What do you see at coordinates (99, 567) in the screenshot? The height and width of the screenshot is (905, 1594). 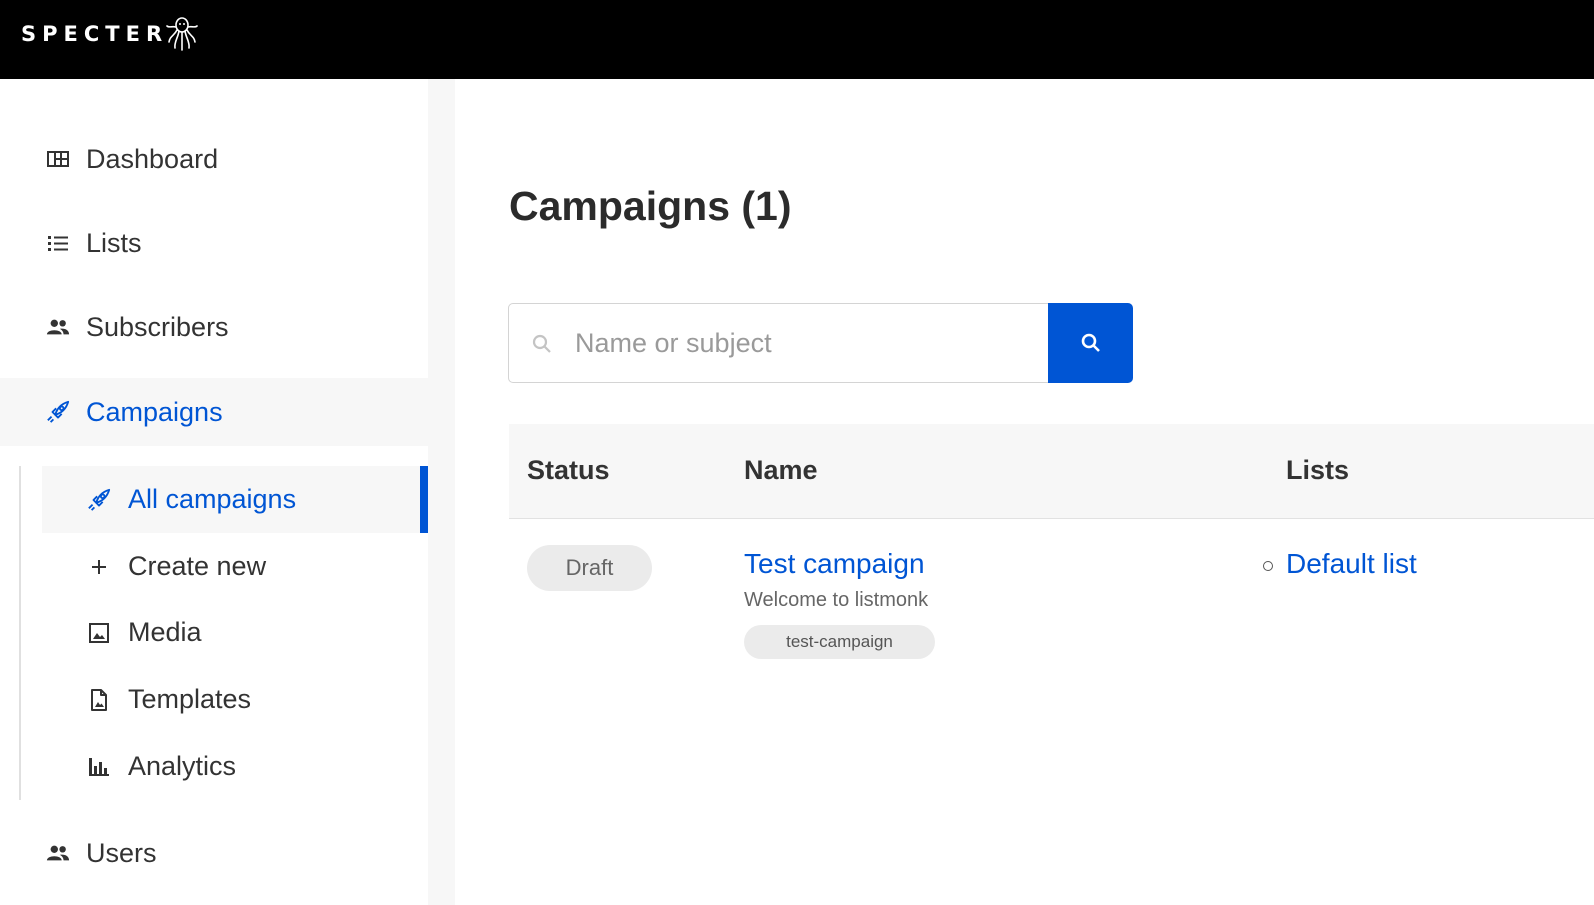 I see `plus-icon` at bounding box center [99, 567].